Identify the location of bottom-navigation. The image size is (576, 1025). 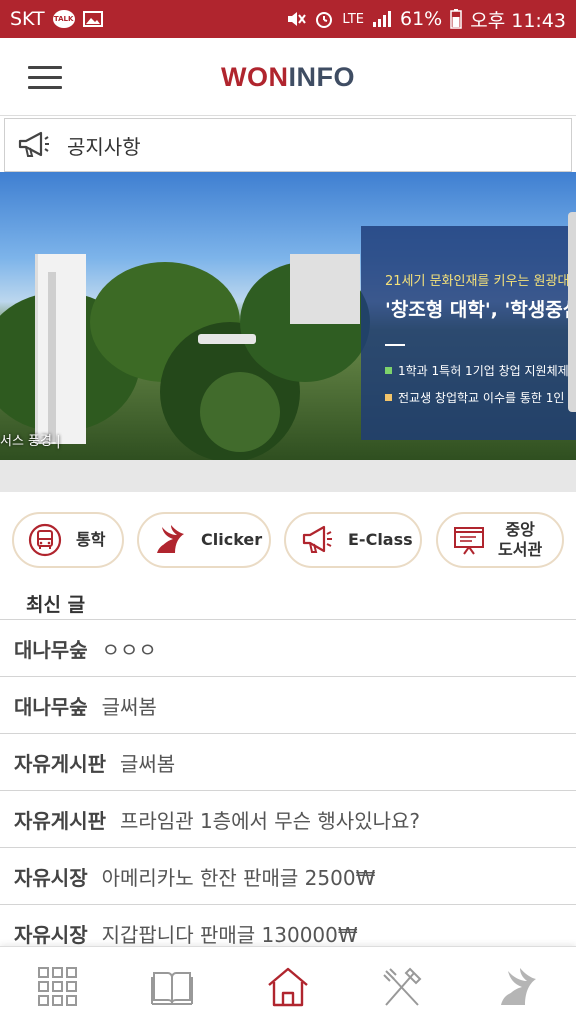
(288, 985).